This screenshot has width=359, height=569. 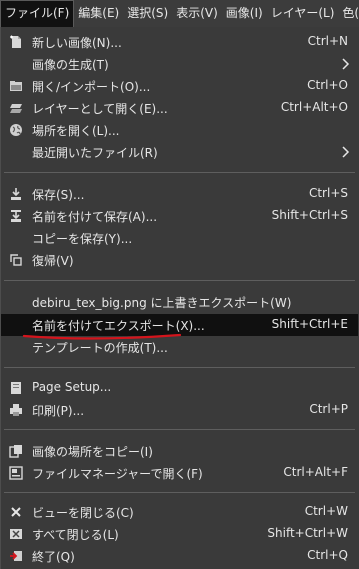 I want to click on menu-item-close-view: ビューを閉じる(C) Ctrl+W, so click(x=179, y=512).